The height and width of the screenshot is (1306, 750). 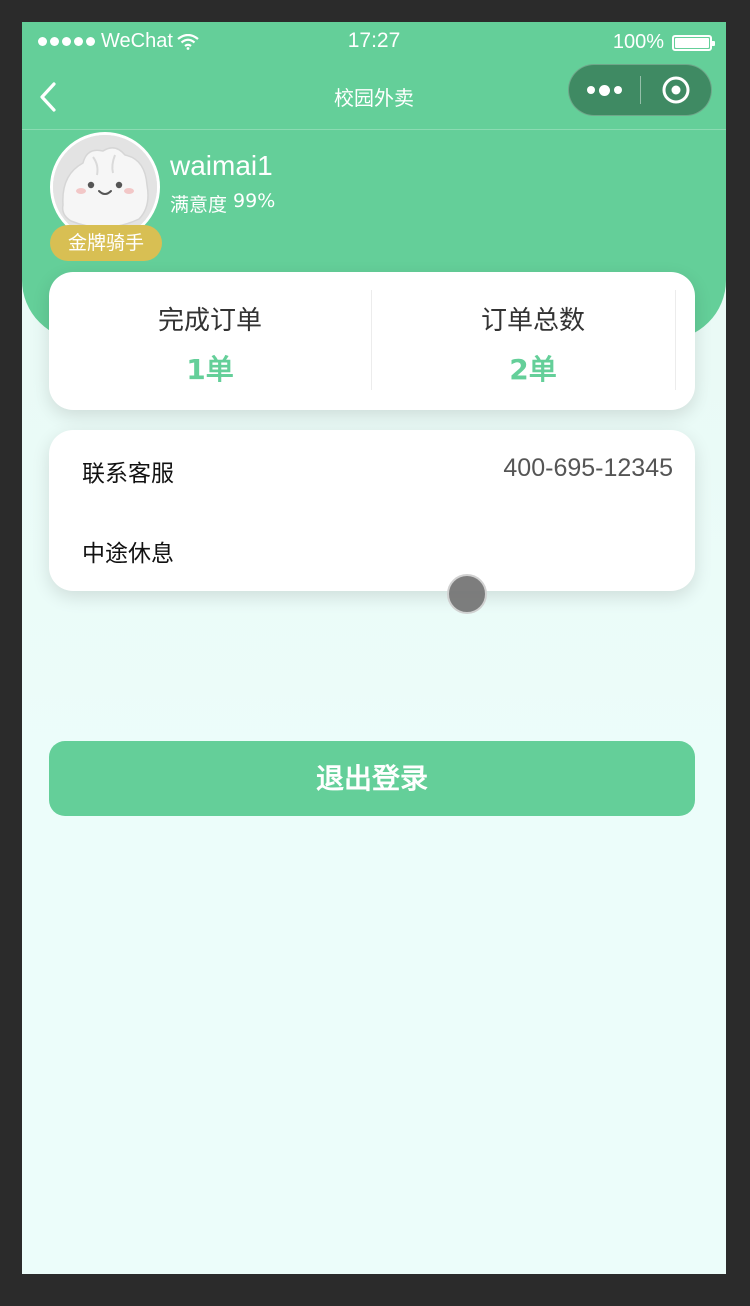 I want to click on satisfaction-label: 满意度, so click(x=199, y=205).